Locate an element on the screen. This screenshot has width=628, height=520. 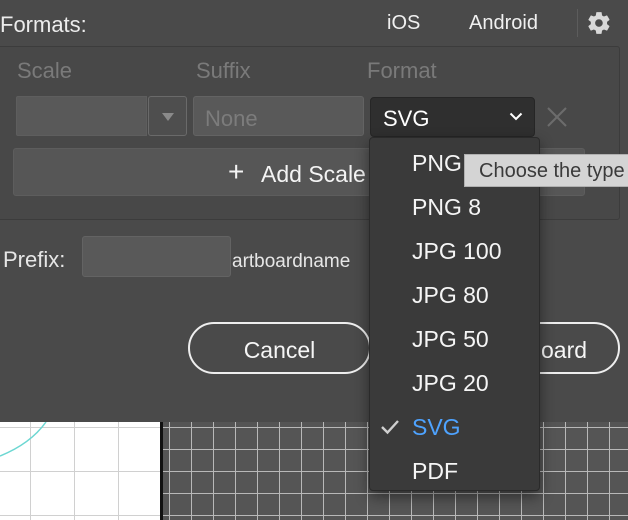
format-column-header: Format is located at coordinates (402, 70).